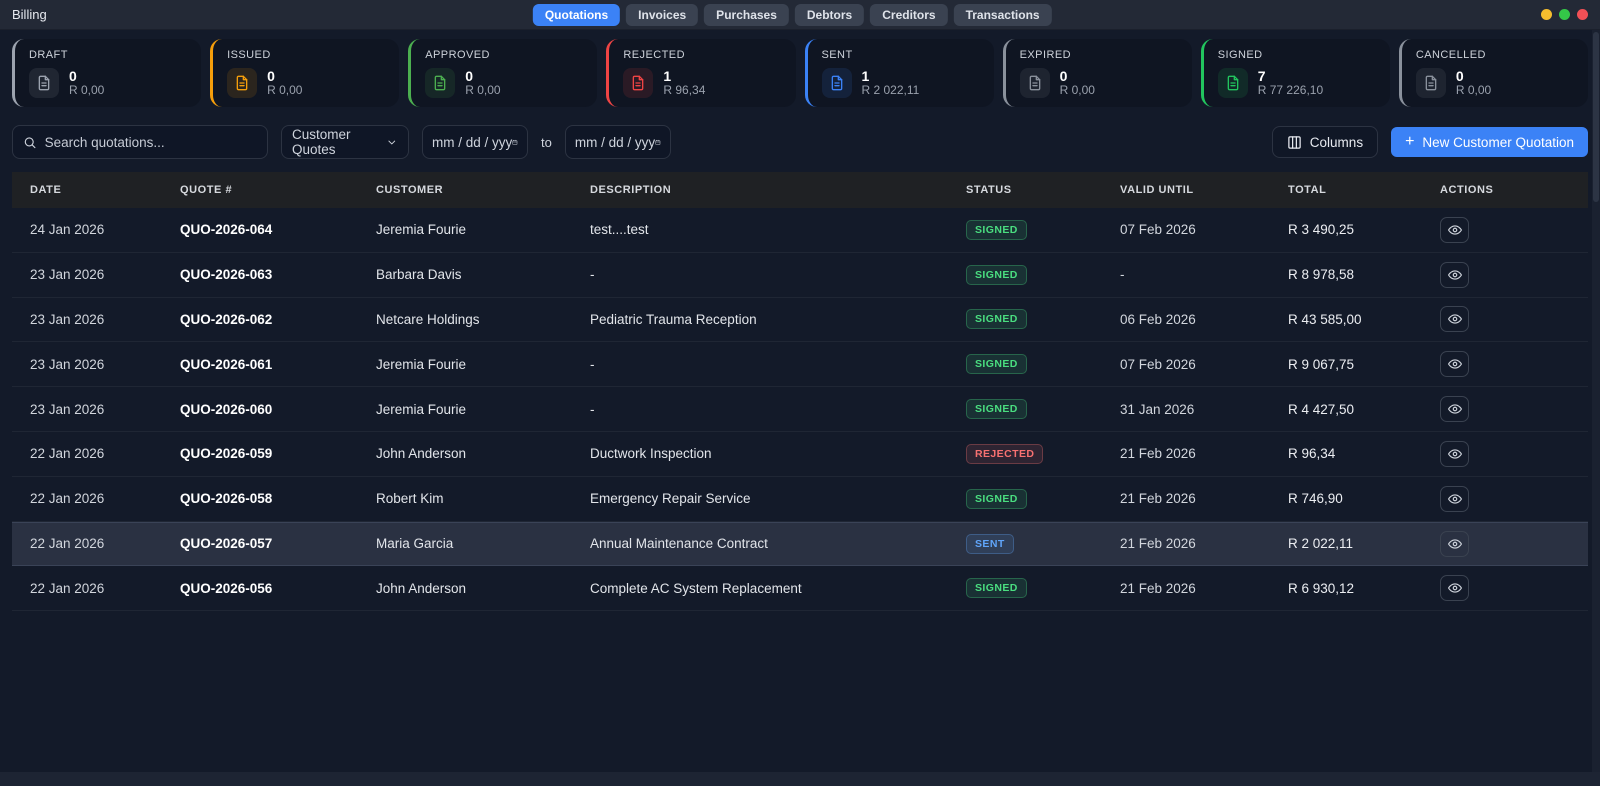  What do you see at coordinates (909, 14) in the screenshot?
I see `tab-creditors: Creditors` at bounding box center [909, 14].